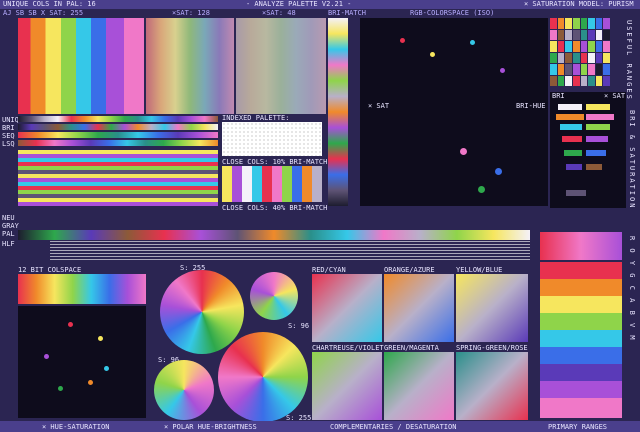 Image resolution: width=640 pixels, height=432 pixels. Describe the element at coordinates (299, 4) in the screenshot. I see `app-title: - ANALYZE PALETTE V2.21 -` at that location.